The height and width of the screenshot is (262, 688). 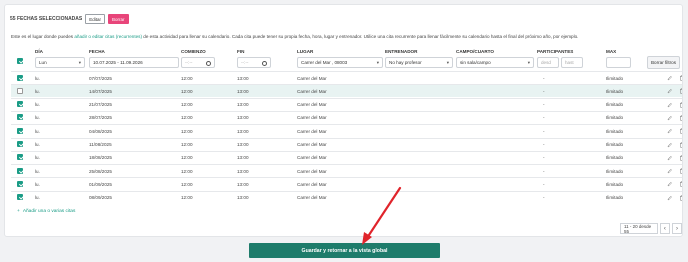 What do you see at coordinates (495, 62) in the screenshot?
I see `field-filter-select: sin sala/campo ▾` at bounding box center [495, 62].